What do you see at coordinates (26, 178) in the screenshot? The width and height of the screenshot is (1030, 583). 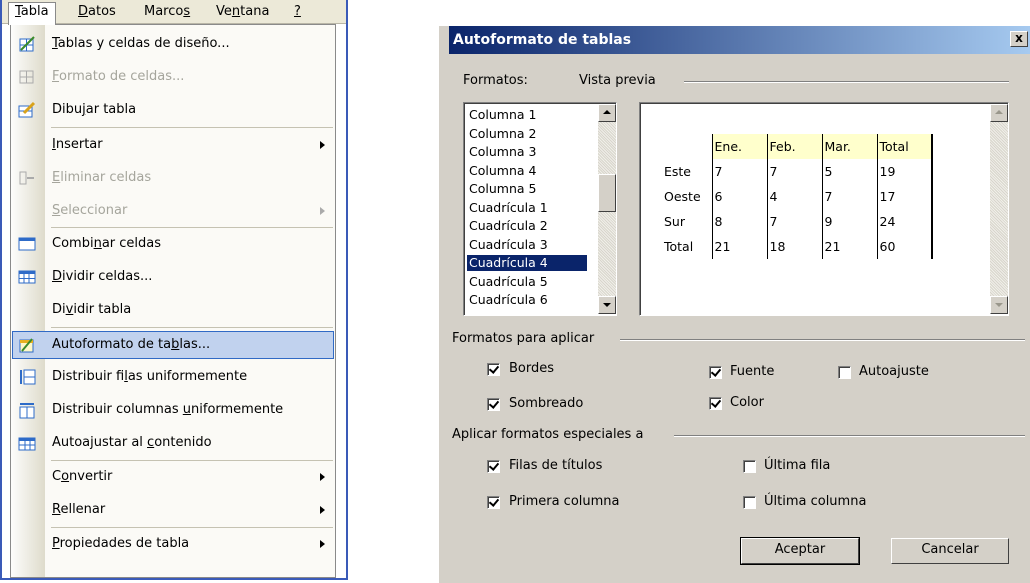 I see `delete-cells-icon` at bounding box center [26, 178].